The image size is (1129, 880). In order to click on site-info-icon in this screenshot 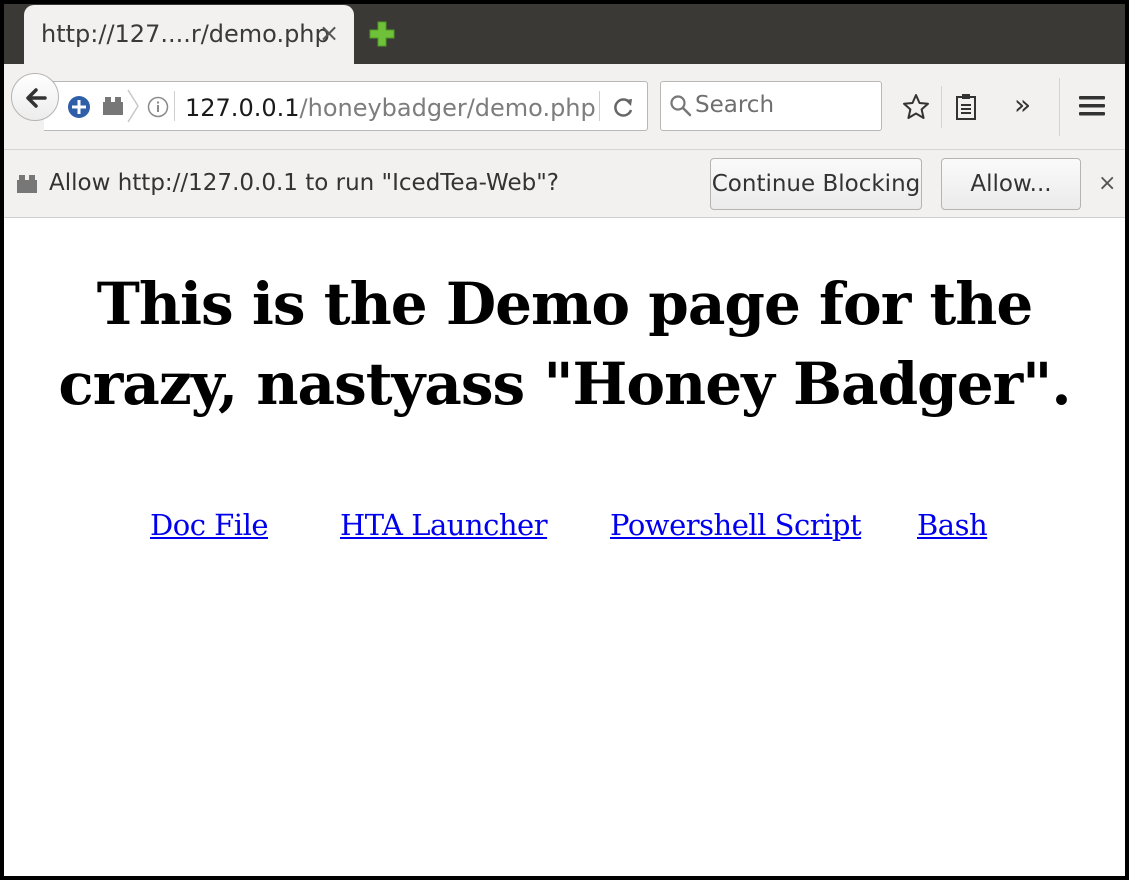, I will do `click(158, 109)`.